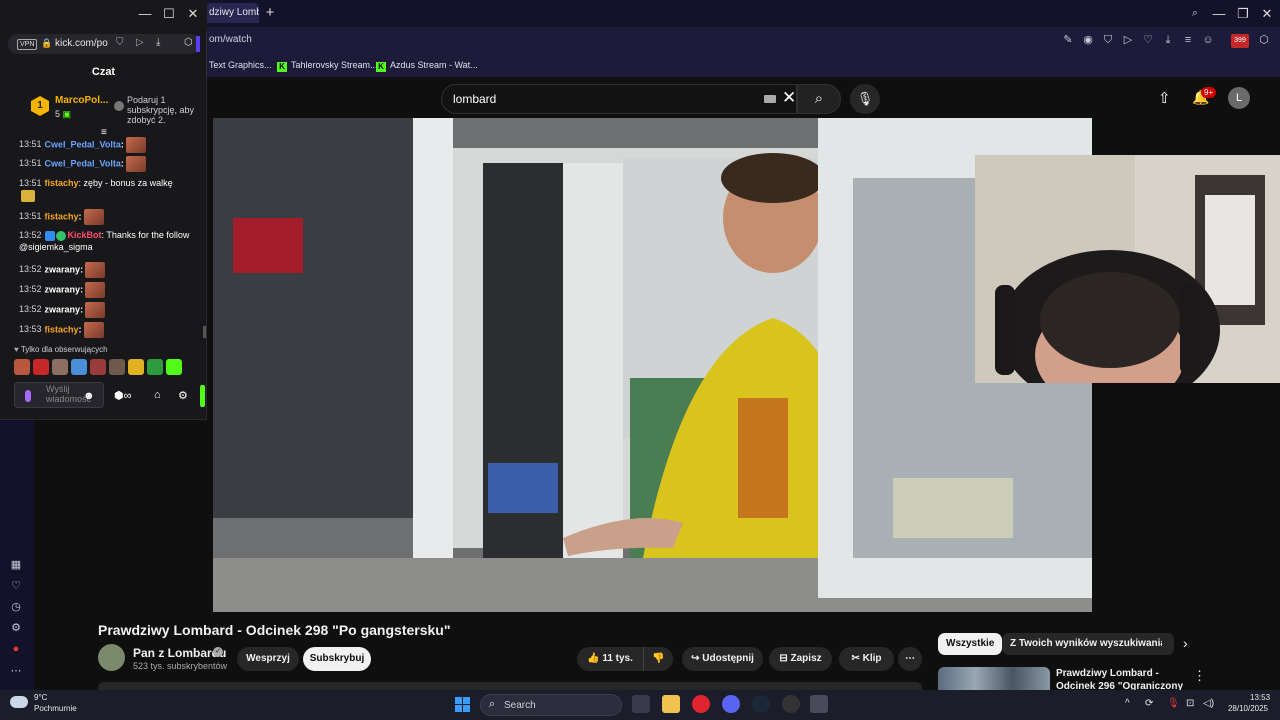  I want to click on search-tabs-icon: ⌕, so click(1195, 13).